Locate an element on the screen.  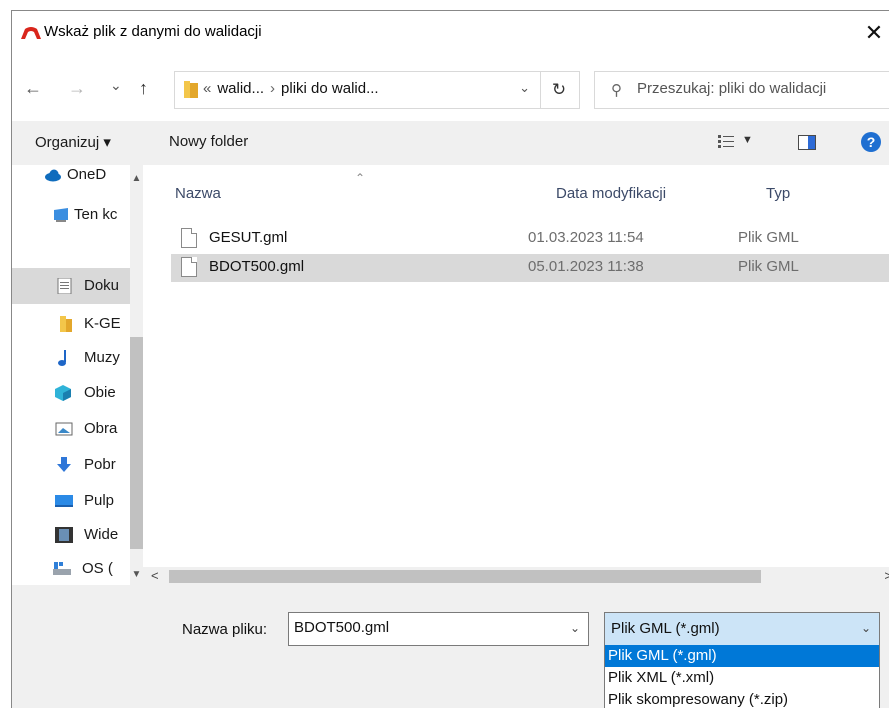
filetype-select: Plik GML (*.gml) ⌄ is located at coordinates (742, 629).